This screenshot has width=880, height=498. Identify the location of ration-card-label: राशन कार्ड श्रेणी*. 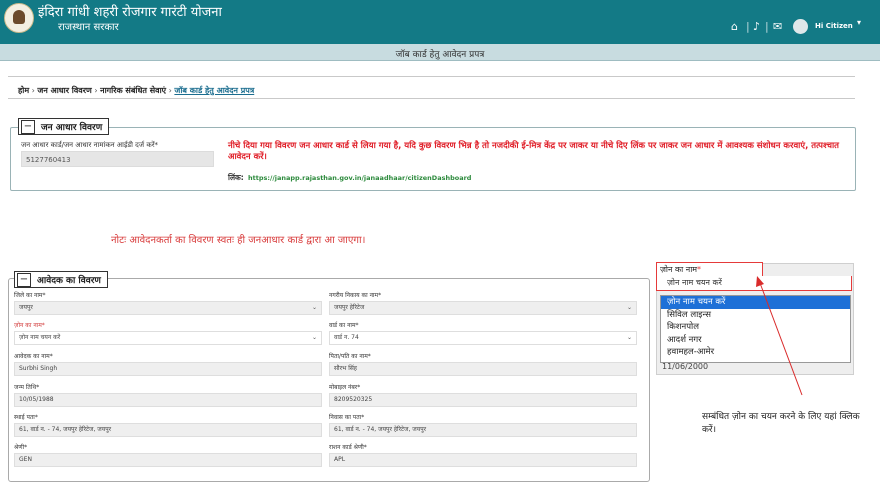
(348, 447).